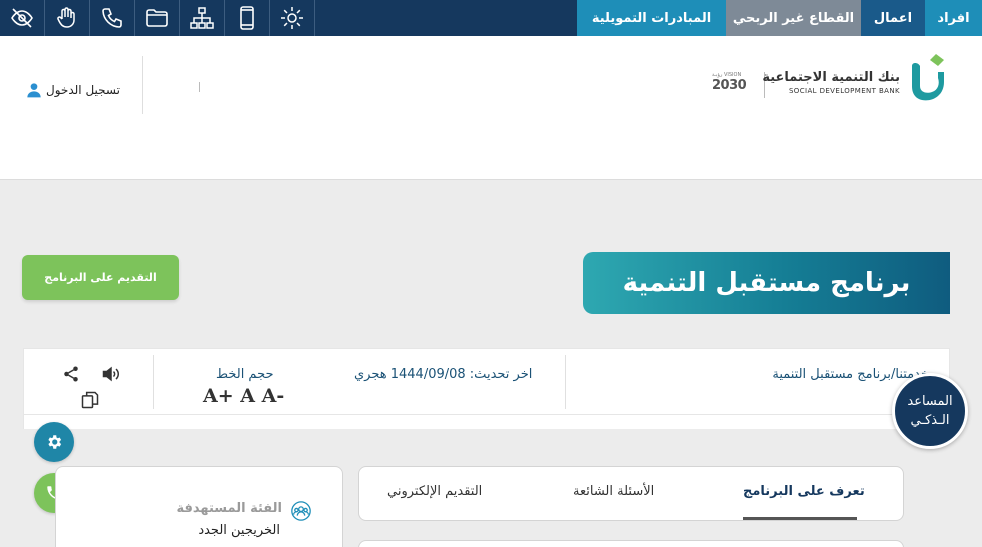  Describe the element at coordinates (766, 283) in the screenshot. I see `page-title: برنامج مستقبل التنمية` at that location.